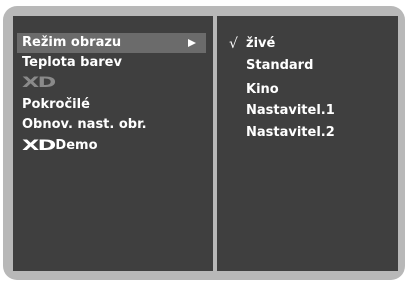 The width and height of the screenshot is (411, 282). I want to click on menu-item-advanced: Pokročilé, so click(56, 105).